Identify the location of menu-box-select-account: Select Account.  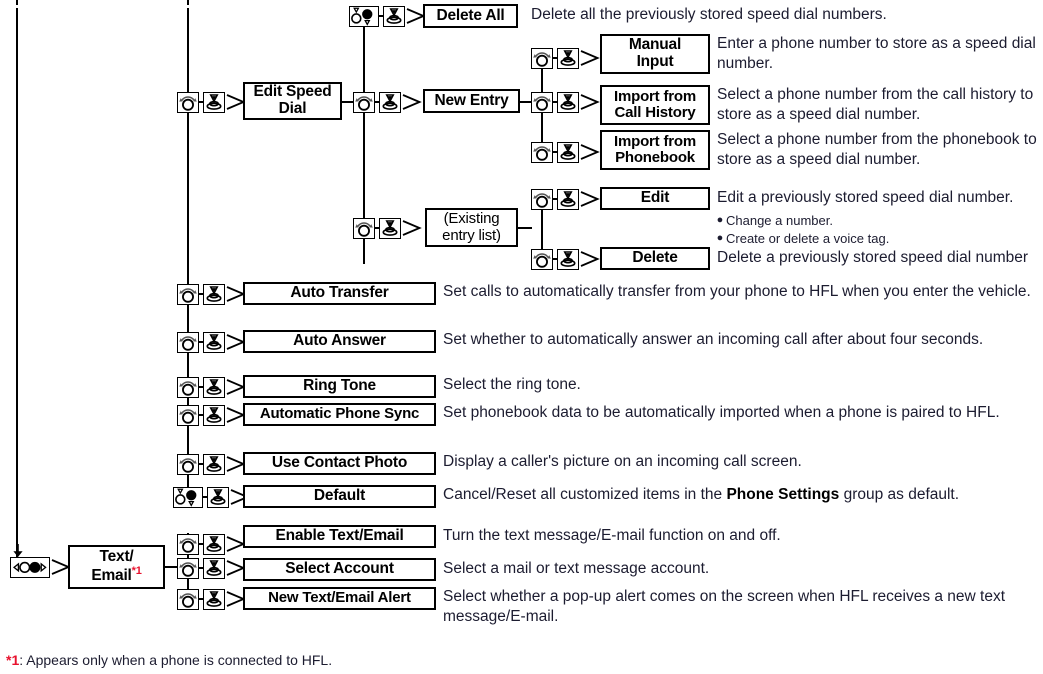
(339, 569).